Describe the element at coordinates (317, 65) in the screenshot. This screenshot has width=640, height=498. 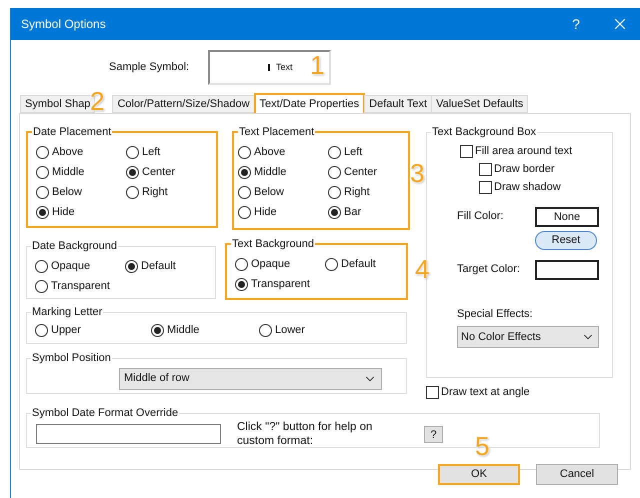
I see `callout-number: 1` at that location.